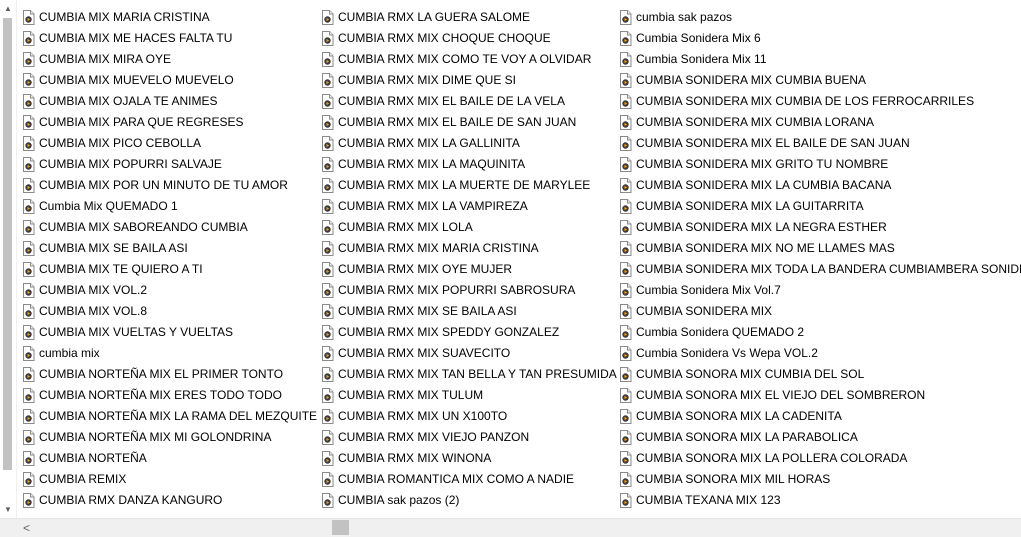 This screenshot has width=1021, height=537. What do you see at coordinates (510, 527) in the screenshot?
I see `horizontal-scrollbar: <` at bounding box center [510, 527].